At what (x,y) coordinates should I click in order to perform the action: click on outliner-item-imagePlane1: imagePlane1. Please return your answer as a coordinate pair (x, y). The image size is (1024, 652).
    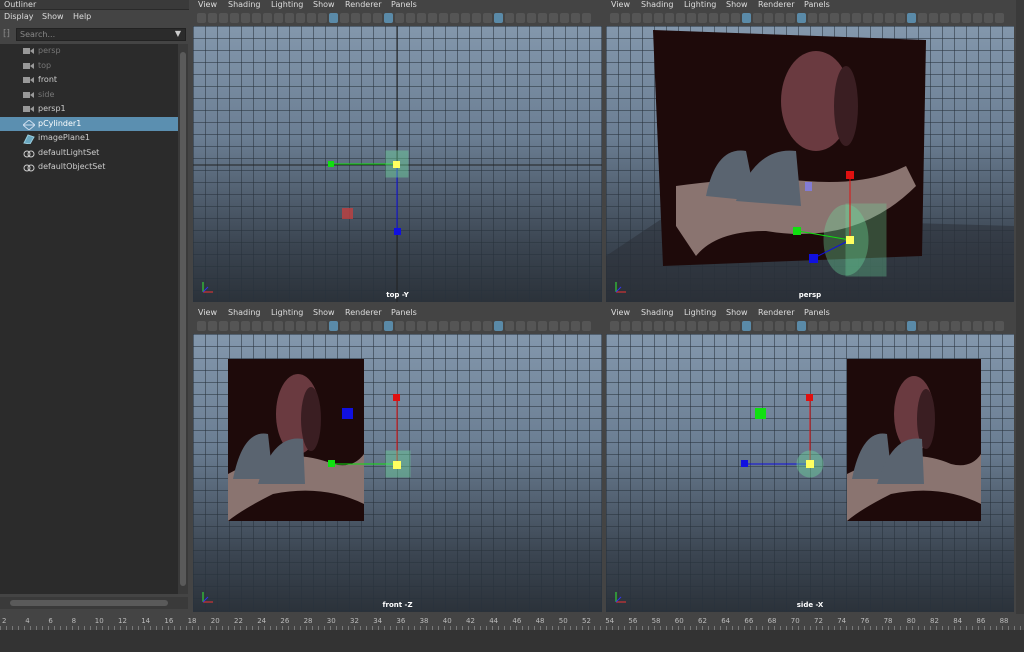
    Looking at the image, I should click on (89, 138).